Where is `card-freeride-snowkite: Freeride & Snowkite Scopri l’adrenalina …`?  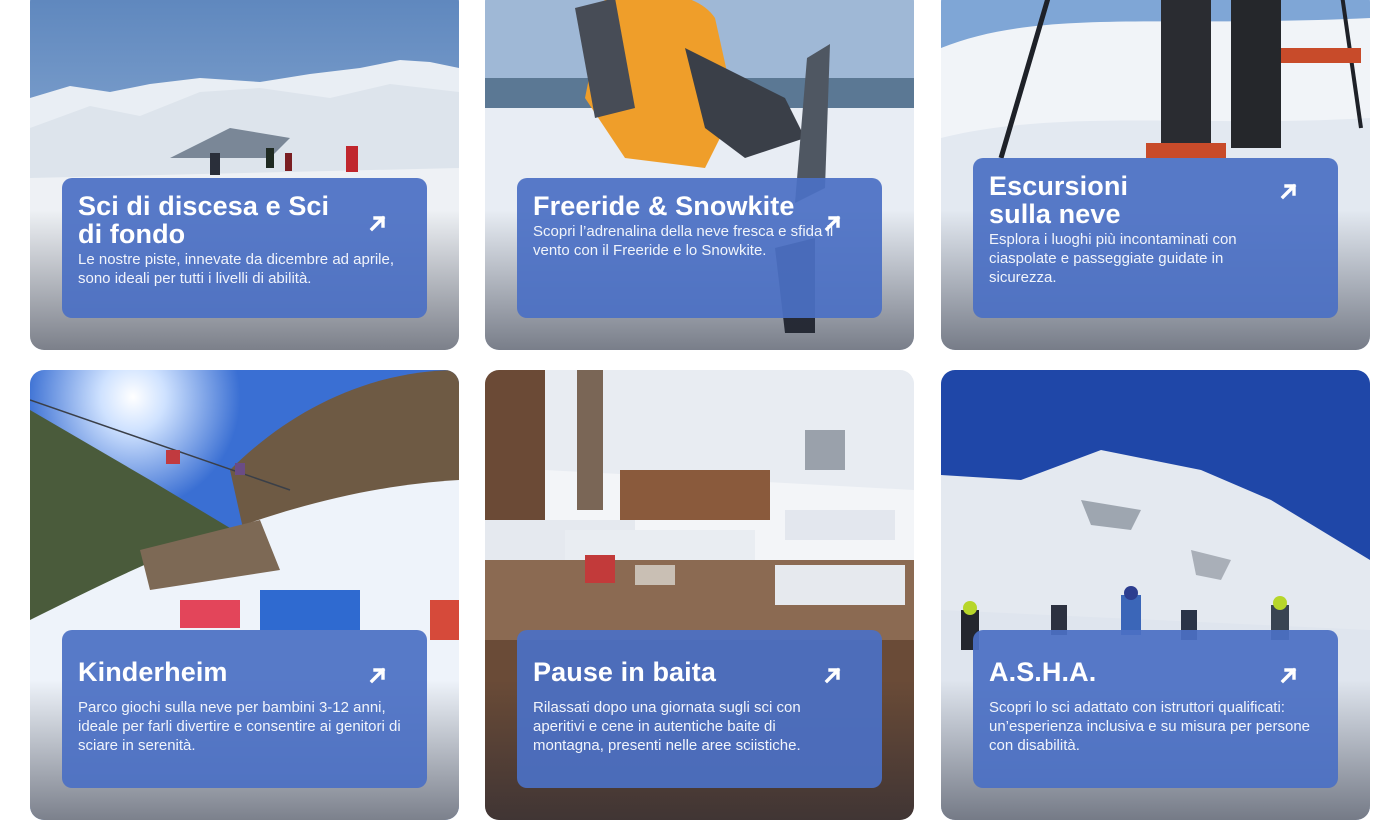
card-freeride-snowkite: Freeride & Snowkite Scopri l’adrenalina … is located at coordinates (699, 175).